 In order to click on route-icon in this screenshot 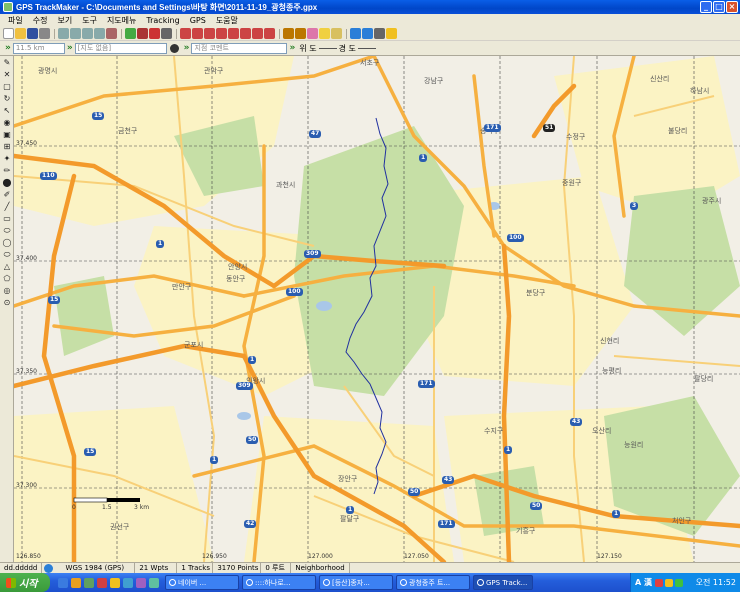, I will do `click(154, 33)`.